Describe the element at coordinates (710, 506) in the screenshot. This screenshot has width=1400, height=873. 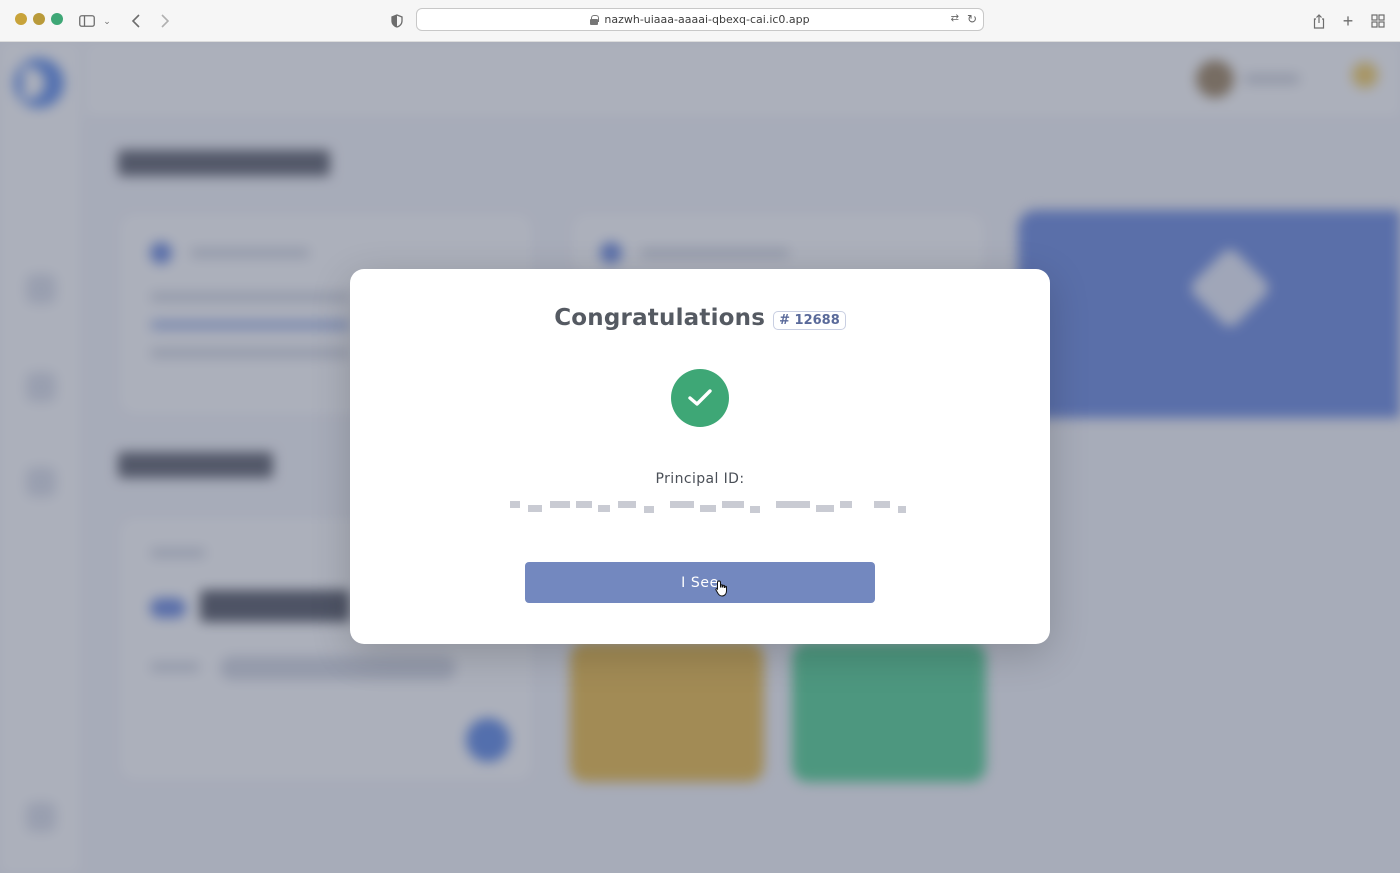
I see `principal-id-value-redacted` at that location.